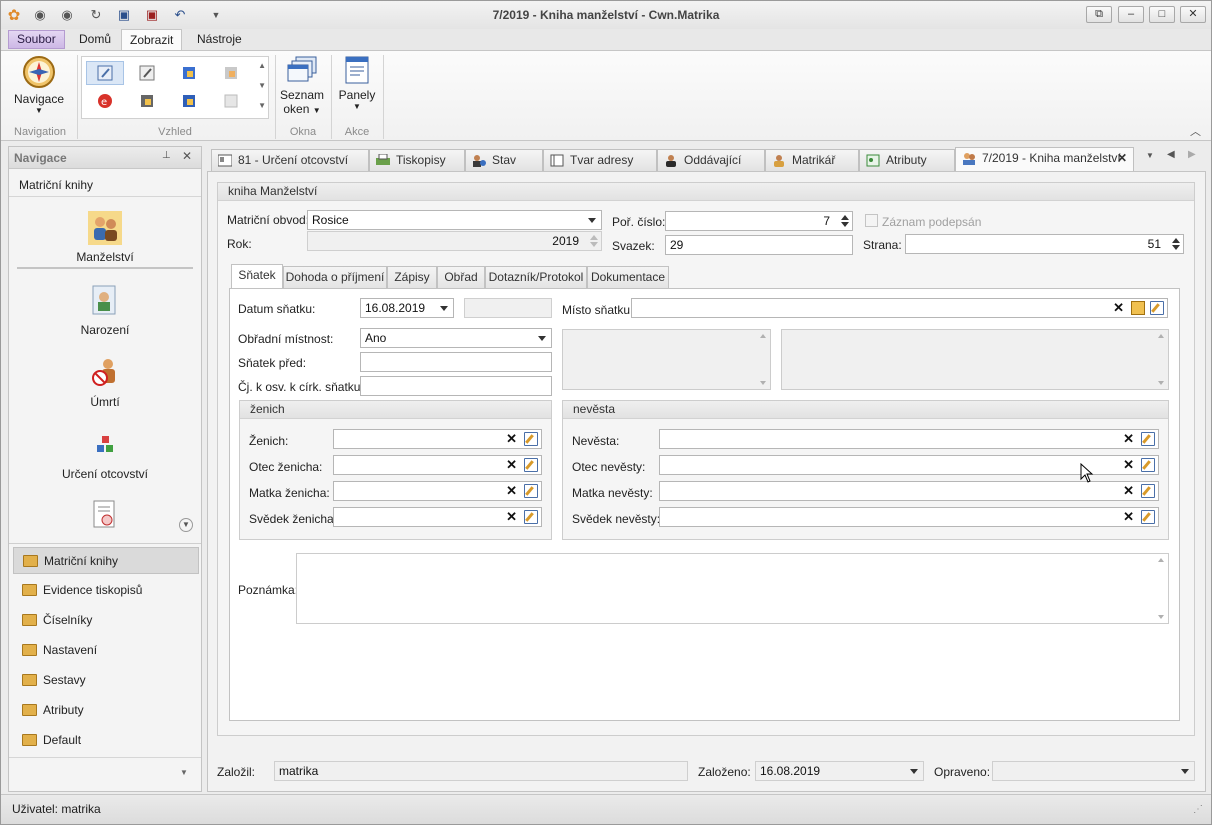  I want to click on pin-icon: ⊥, so click(166, 155).